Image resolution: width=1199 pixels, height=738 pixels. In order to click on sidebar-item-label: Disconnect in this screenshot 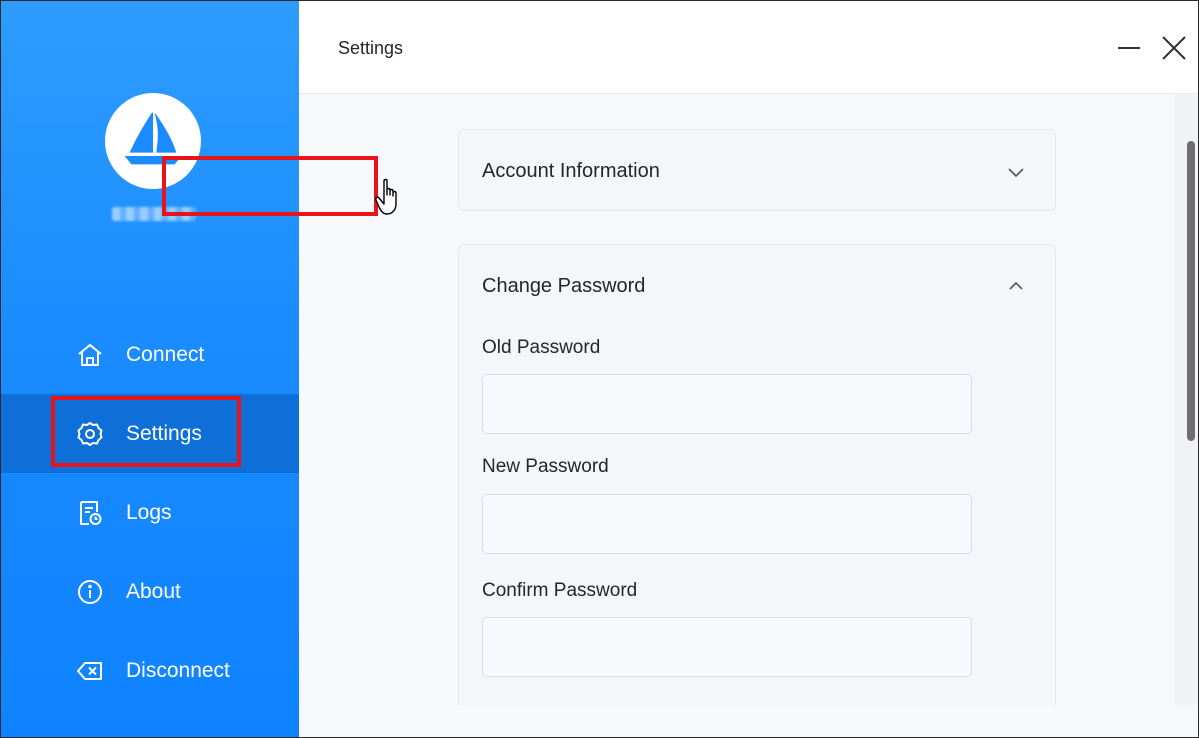, I will do `click(178, 670)`.